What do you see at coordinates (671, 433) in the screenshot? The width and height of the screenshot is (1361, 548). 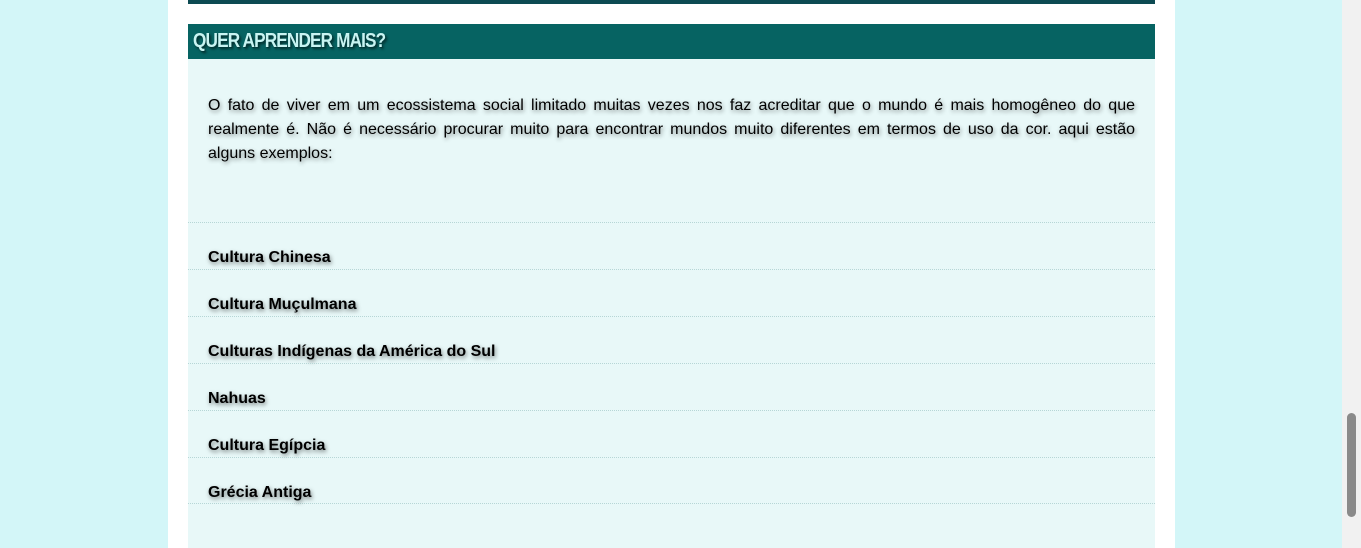 I see `list-item: Cultura Egípcia` at bounding box center [671, 433].